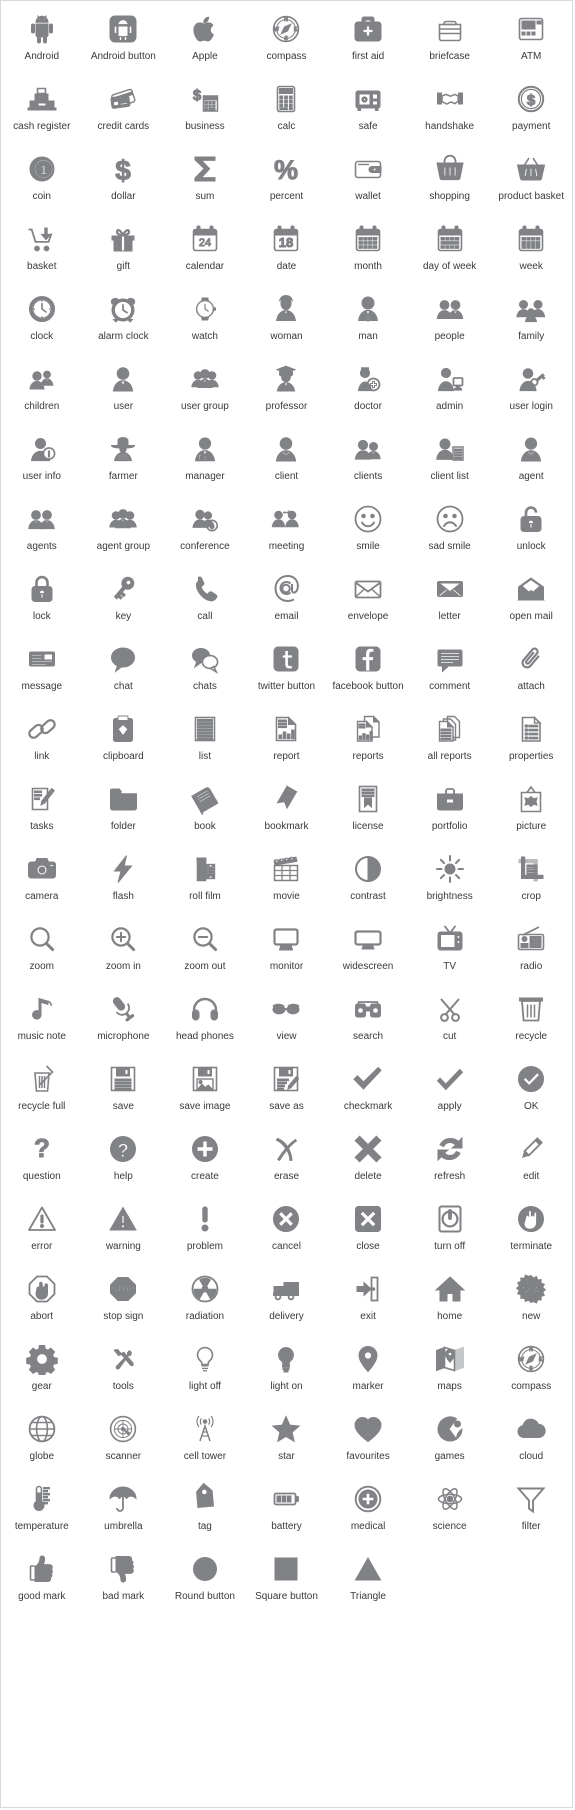  What do you see at coordinates (368, 390) in the screenshot?
I see `icon-cell-doctor: doctor` at bounding box center [368, 390].